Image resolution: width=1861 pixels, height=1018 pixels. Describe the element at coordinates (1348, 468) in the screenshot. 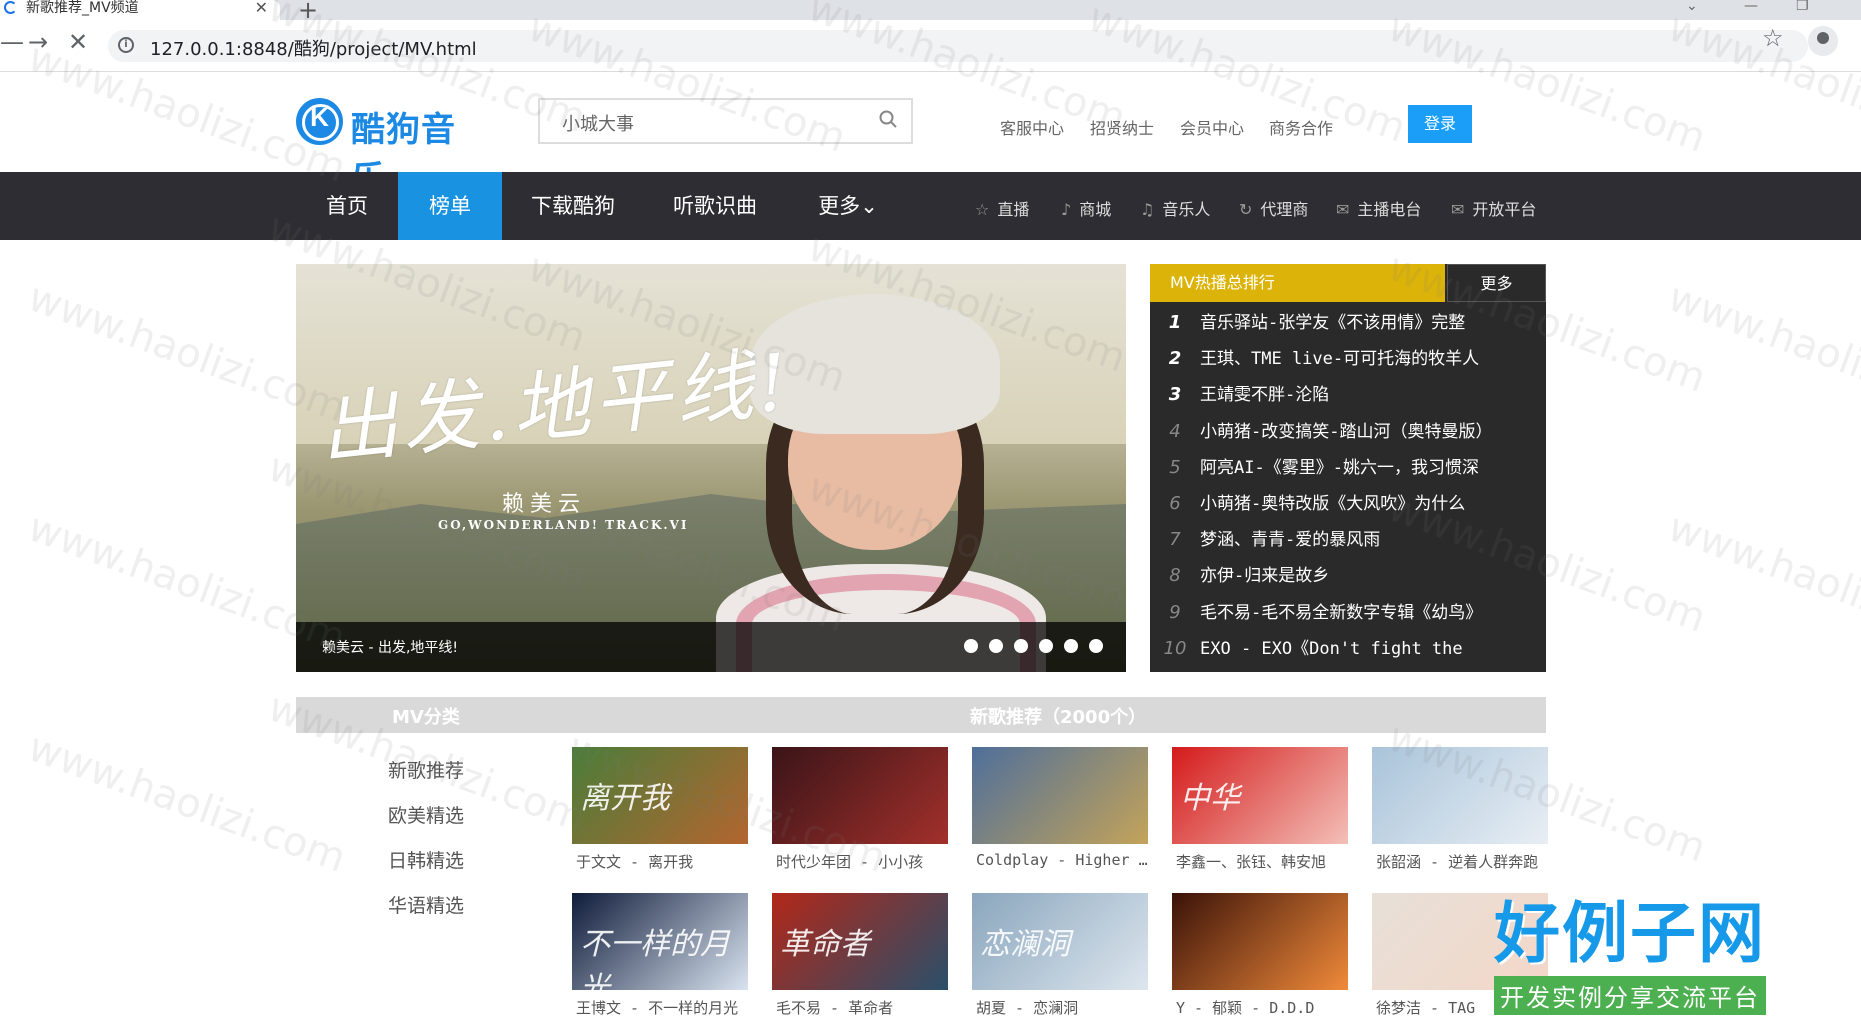

I see `ranking-item: 5 阿亮AI-《雾里》-姚六一，我习惯深` at that location.